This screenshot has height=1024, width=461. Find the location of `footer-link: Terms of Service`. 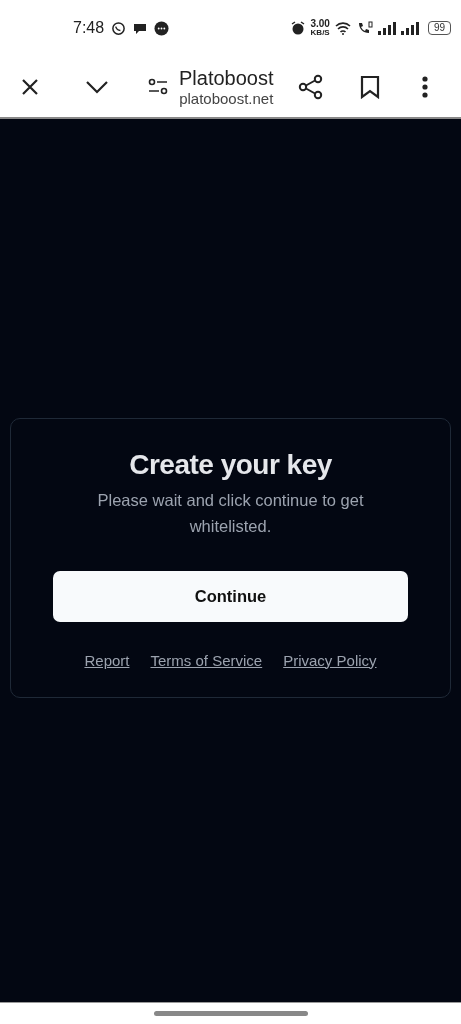

footer-link: Terms of Service is located at coordinates (206, 660).